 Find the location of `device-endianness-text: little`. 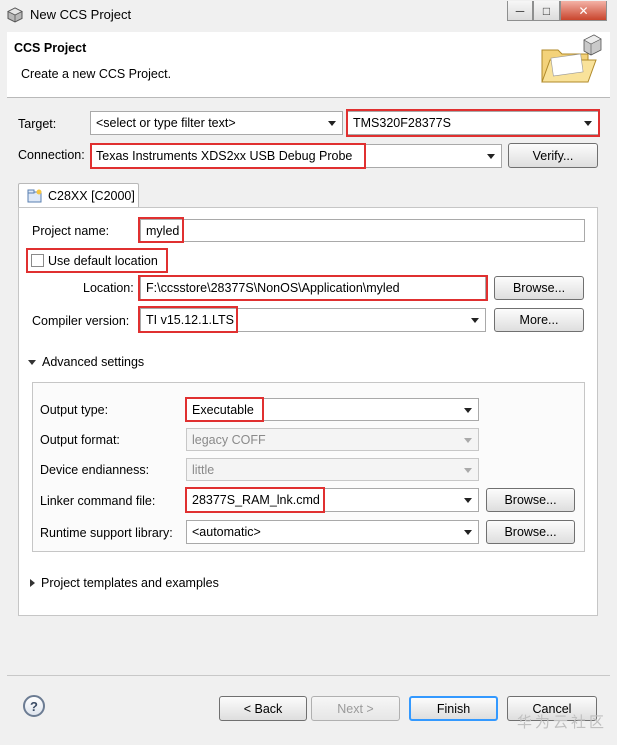

device-endianness-text: little is located at coordinates (203, 469).